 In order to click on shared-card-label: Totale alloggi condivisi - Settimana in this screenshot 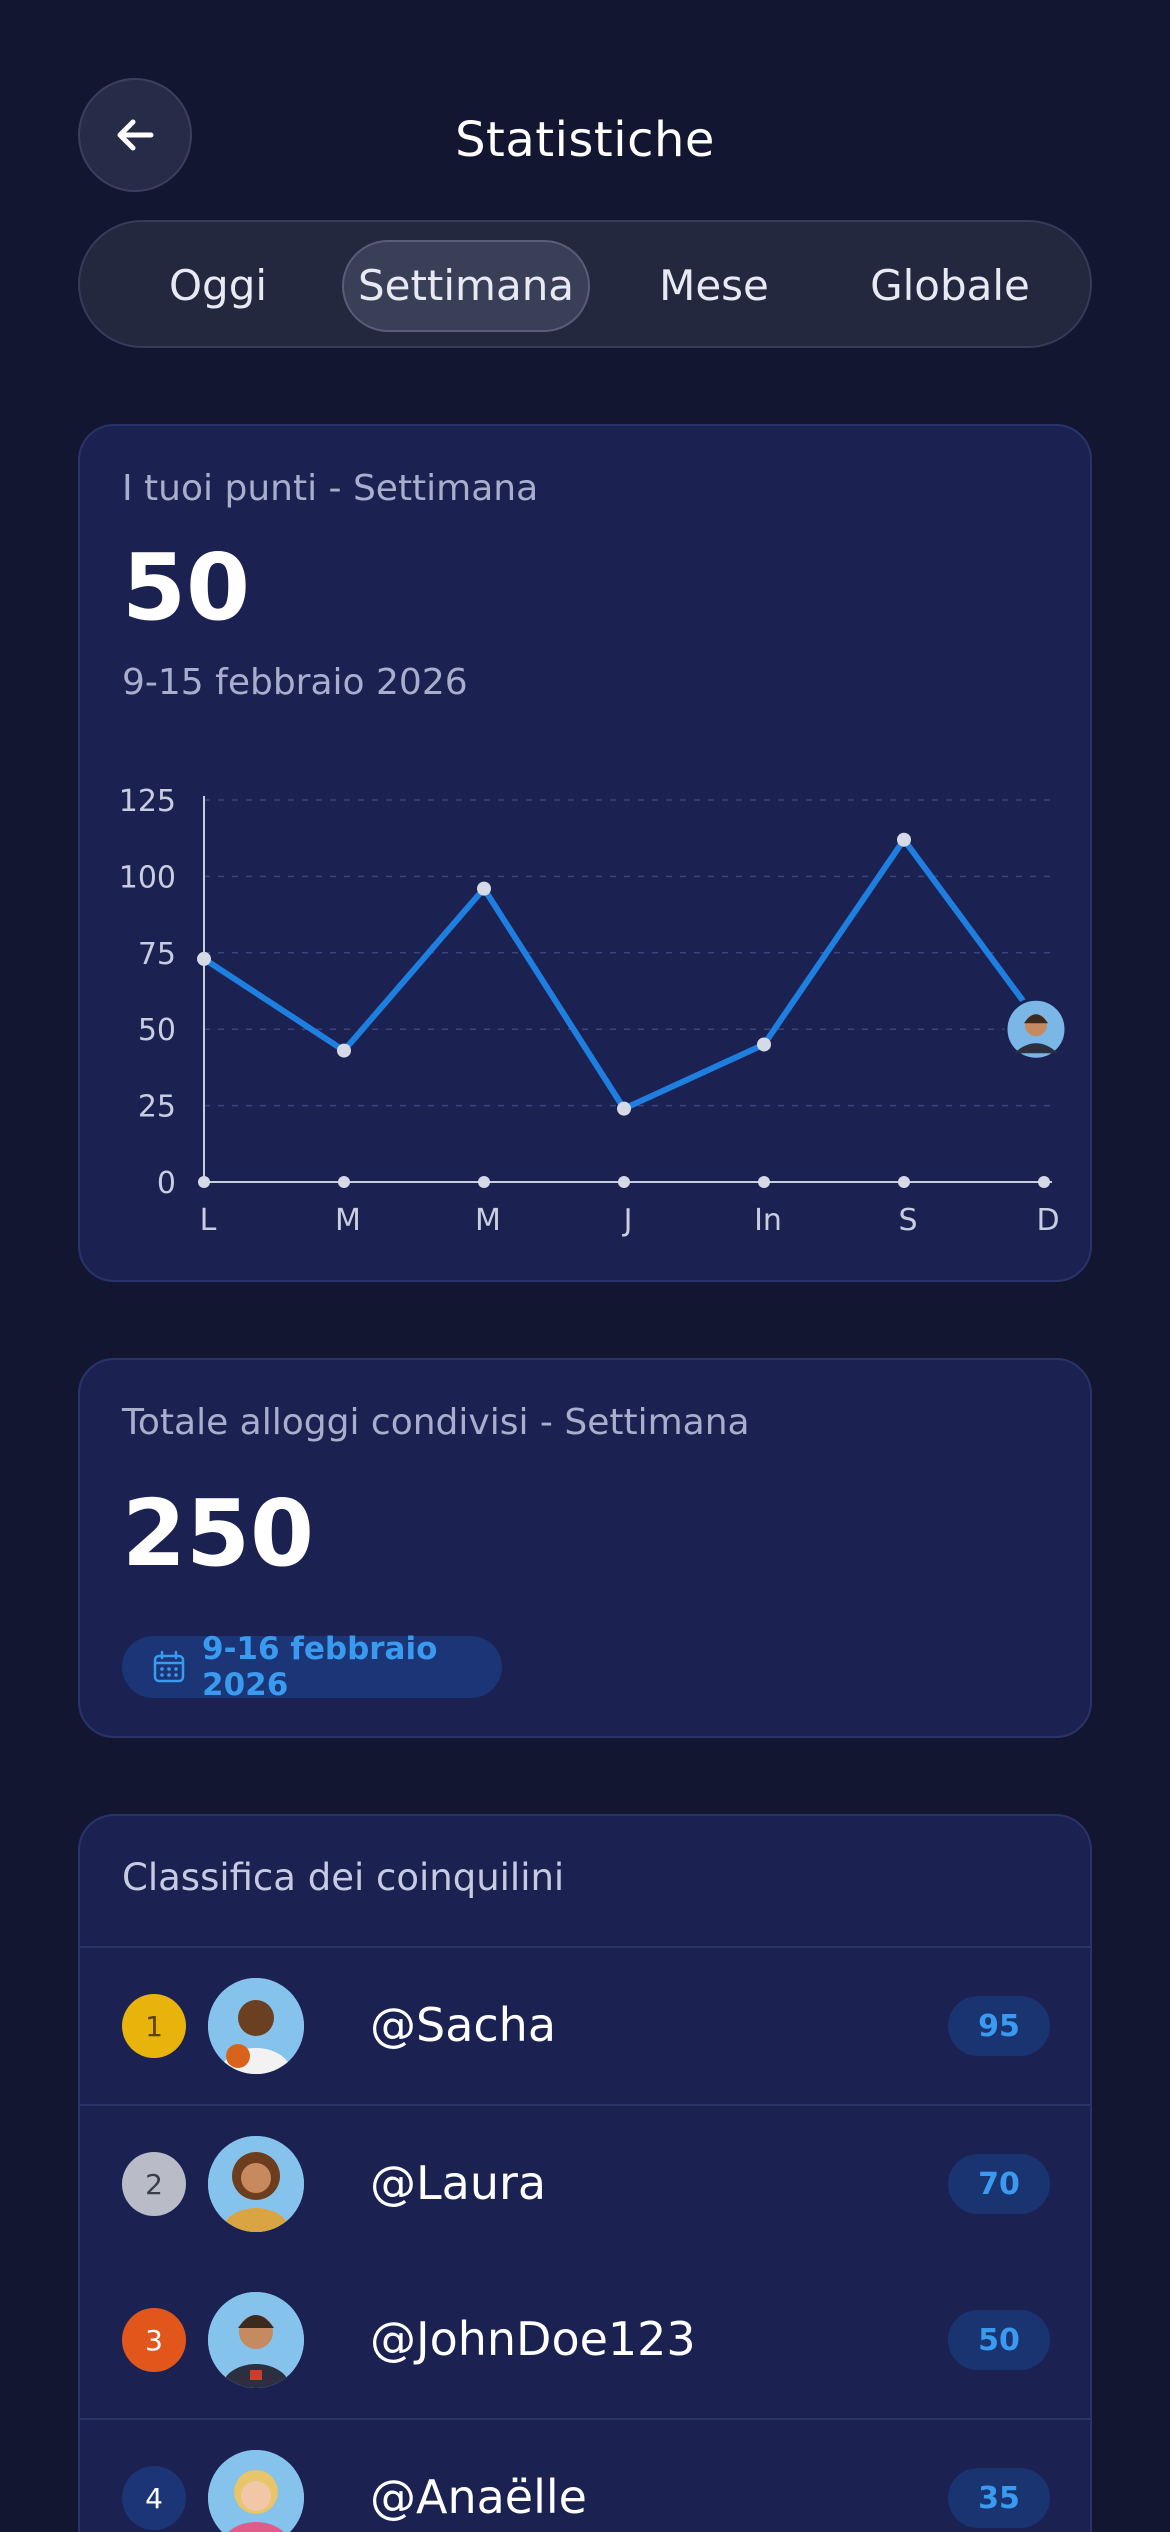, I will do `click(436, 1422)`.